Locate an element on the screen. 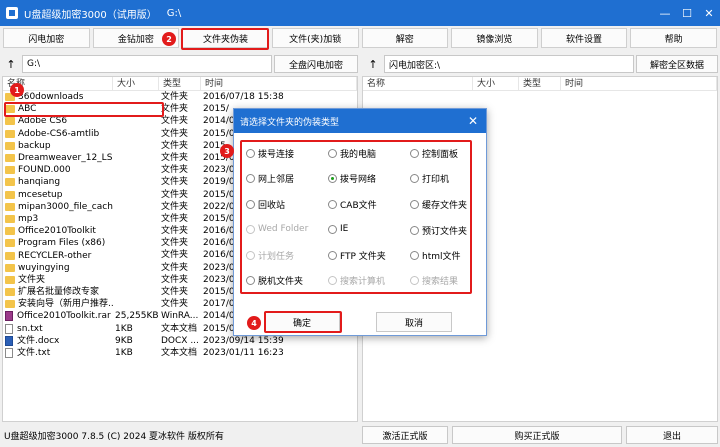 The image size is (720, 447). file-lock-button: 文件(夹)加锁 is located at coordinates (315, 38).